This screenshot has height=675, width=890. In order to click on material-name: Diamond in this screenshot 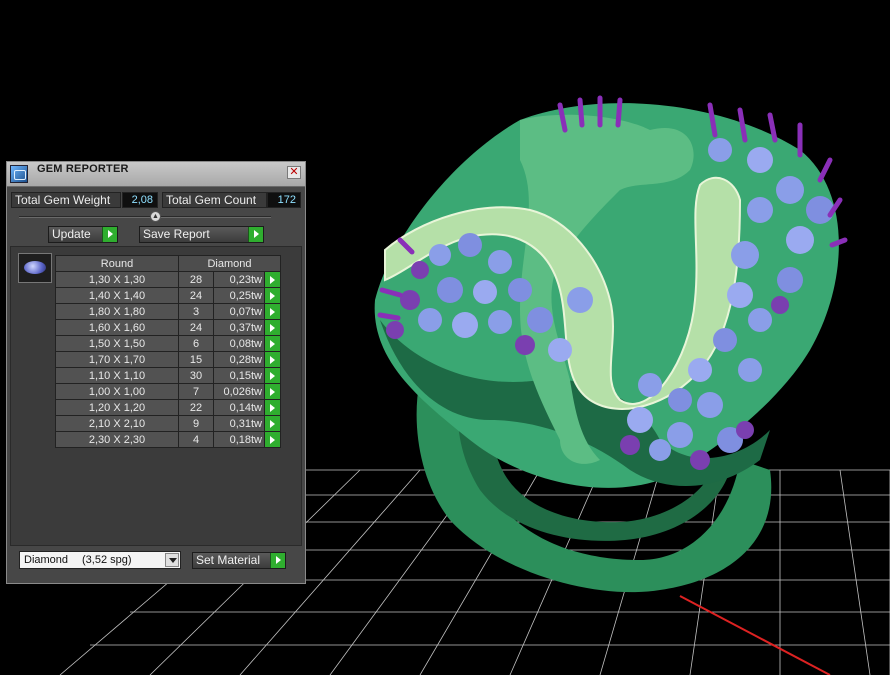, I will do `click(46, 560)`.